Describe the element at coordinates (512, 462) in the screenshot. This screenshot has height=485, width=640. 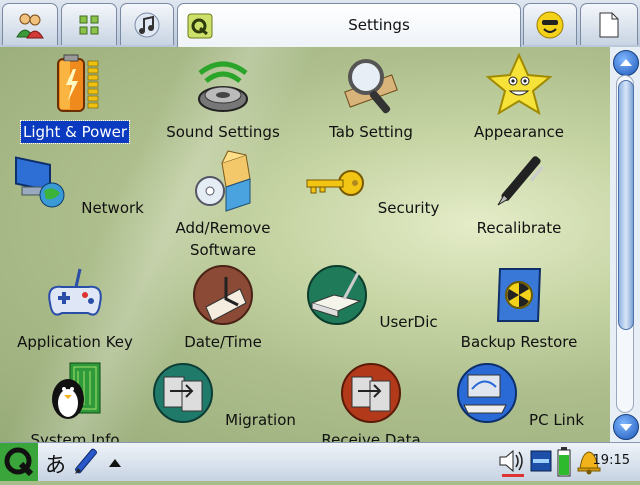
I see `volume-icon` at that location.